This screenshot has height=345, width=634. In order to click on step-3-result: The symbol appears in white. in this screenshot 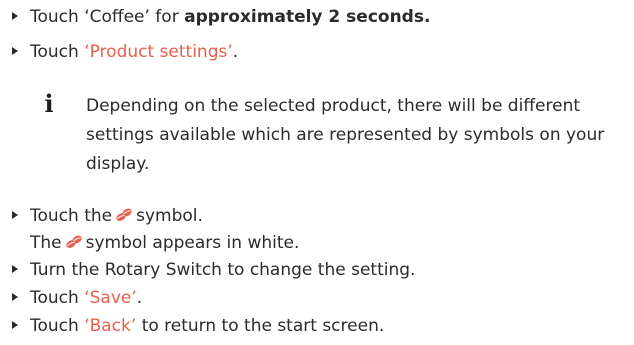, I will do `click(155, 243)`.